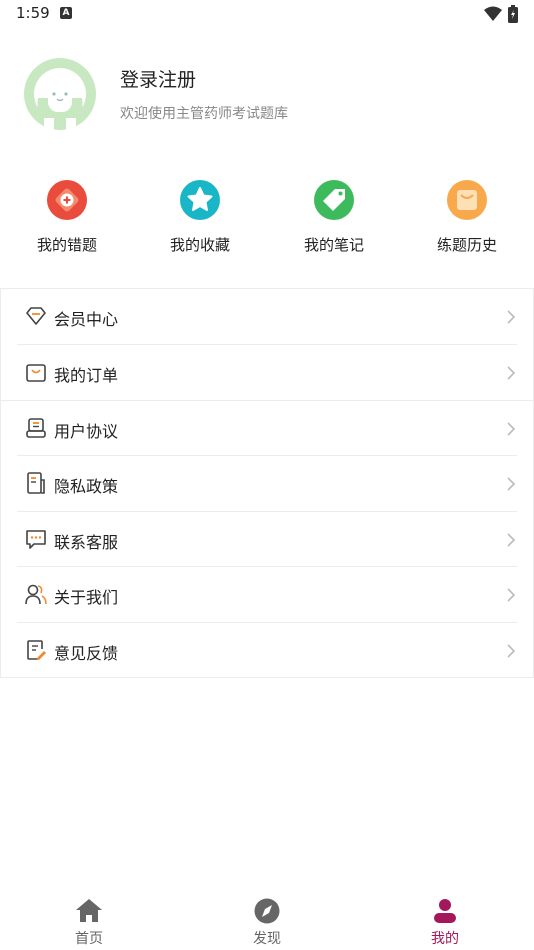  What do you see at coordinates (86, 486) in the screenshot?
I see `menu-item-label: 隐私政策` at bounding box center [86, 486].